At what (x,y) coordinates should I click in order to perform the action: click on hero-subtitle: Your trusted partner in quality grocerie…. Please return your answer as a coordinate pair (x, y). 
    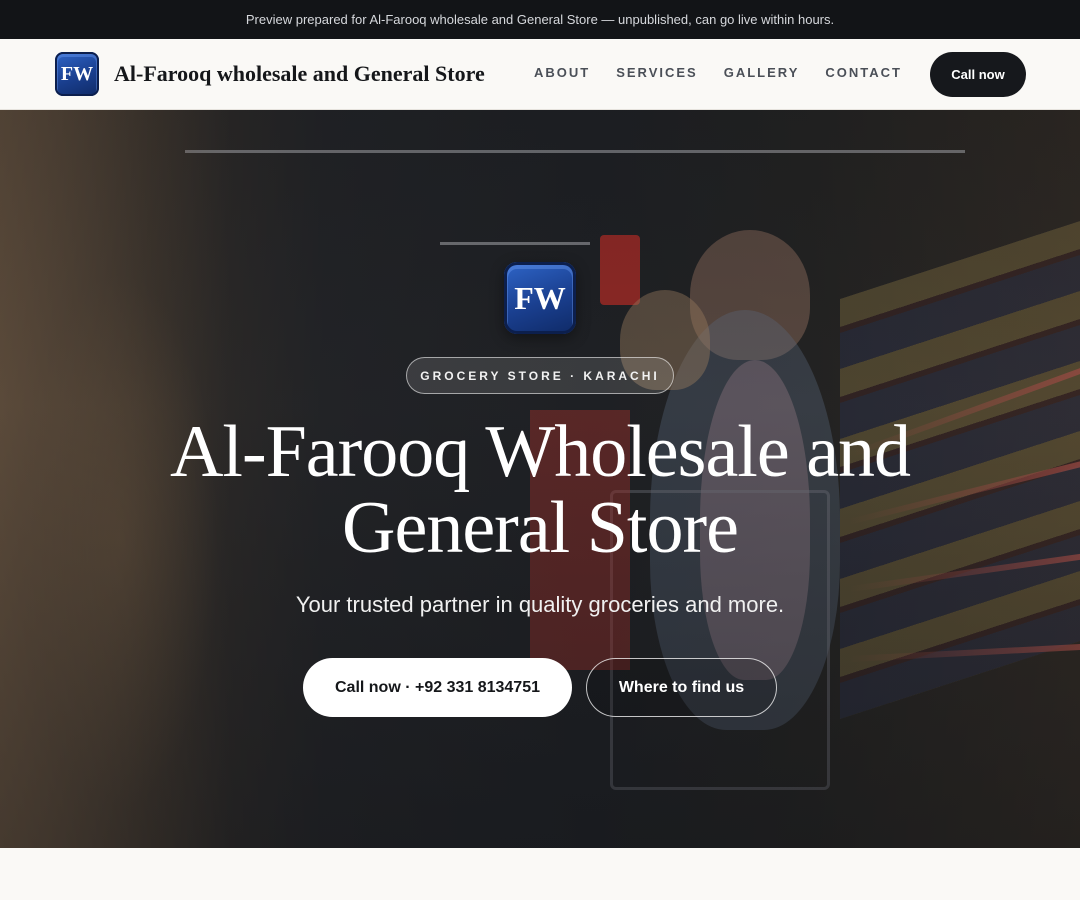
    Looking at the image, I should click on (540, 604).